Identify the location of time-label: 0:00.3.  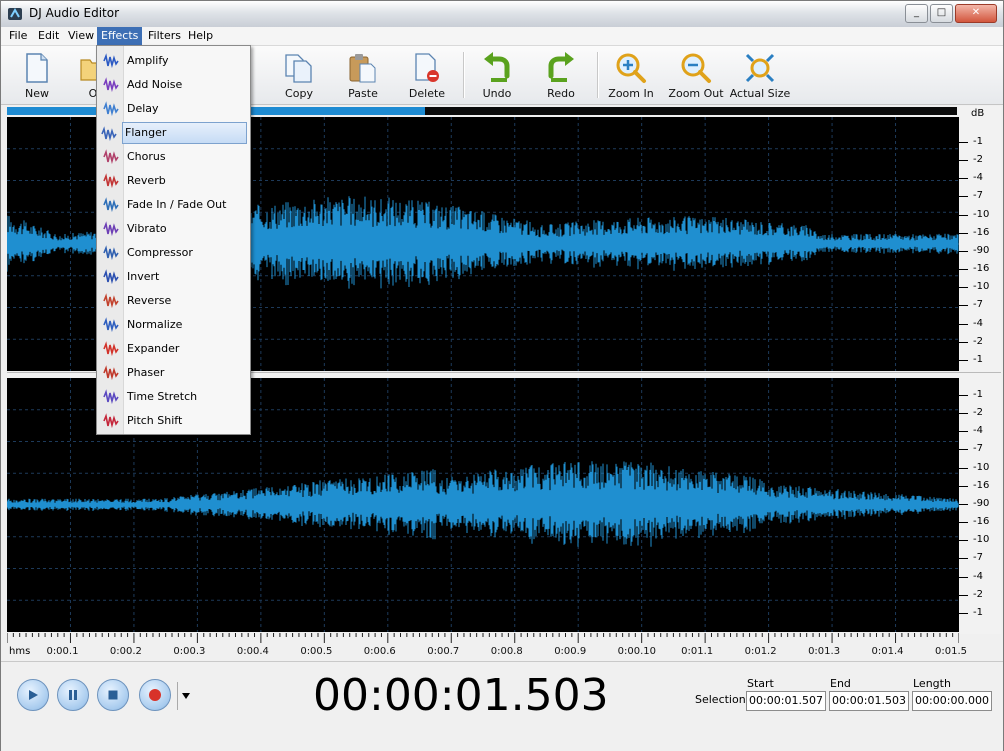
(189, 651).